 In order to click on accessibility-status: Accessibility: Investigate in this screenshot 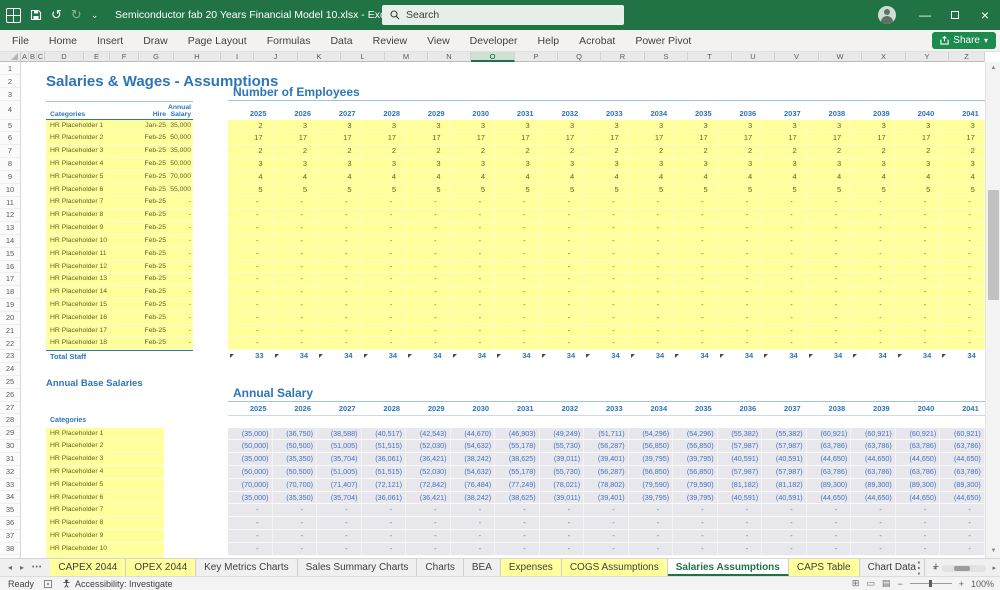, I will do `click(117, 584)`.